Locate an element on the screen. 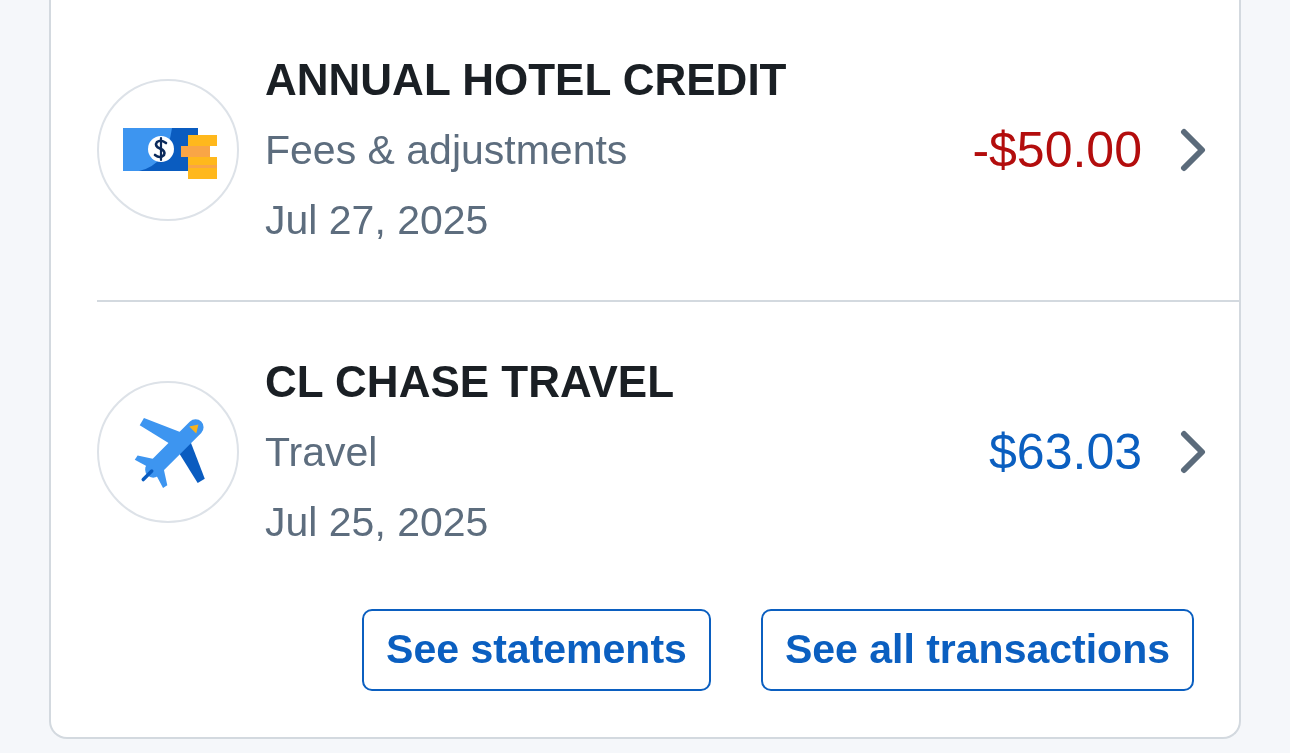 The width and height of the screenshot is (1290, 753). transaction-amount: -$50.00 is located at coordinates (1057, 150).